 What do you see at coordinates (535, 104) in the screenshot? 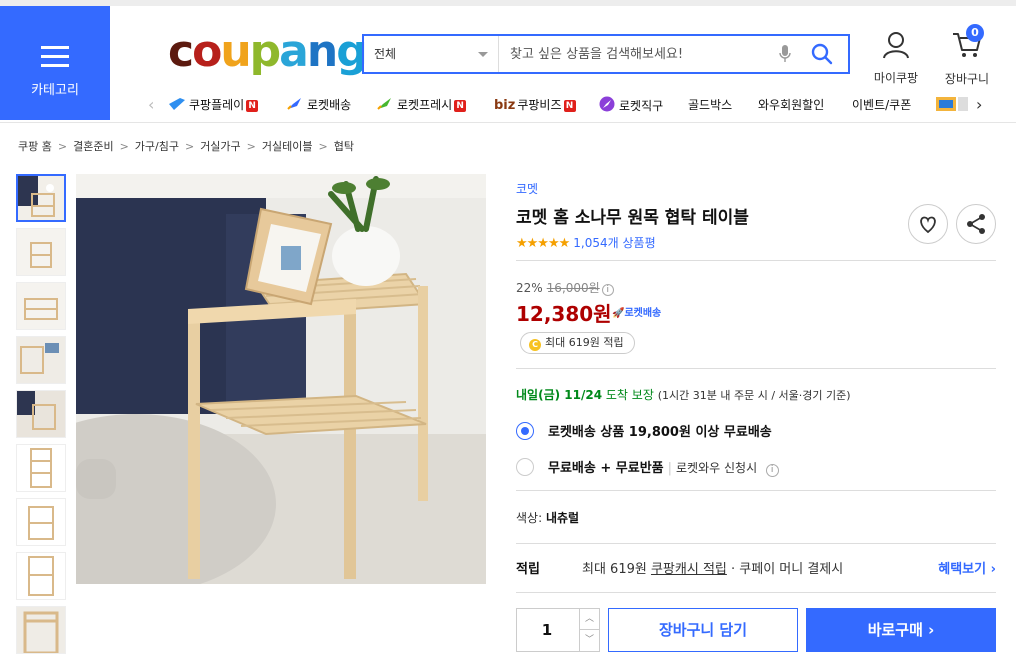
I see `nav-item-coupangbiz: biz 쿠팡비즈 N` at bounding box center [535, 104].